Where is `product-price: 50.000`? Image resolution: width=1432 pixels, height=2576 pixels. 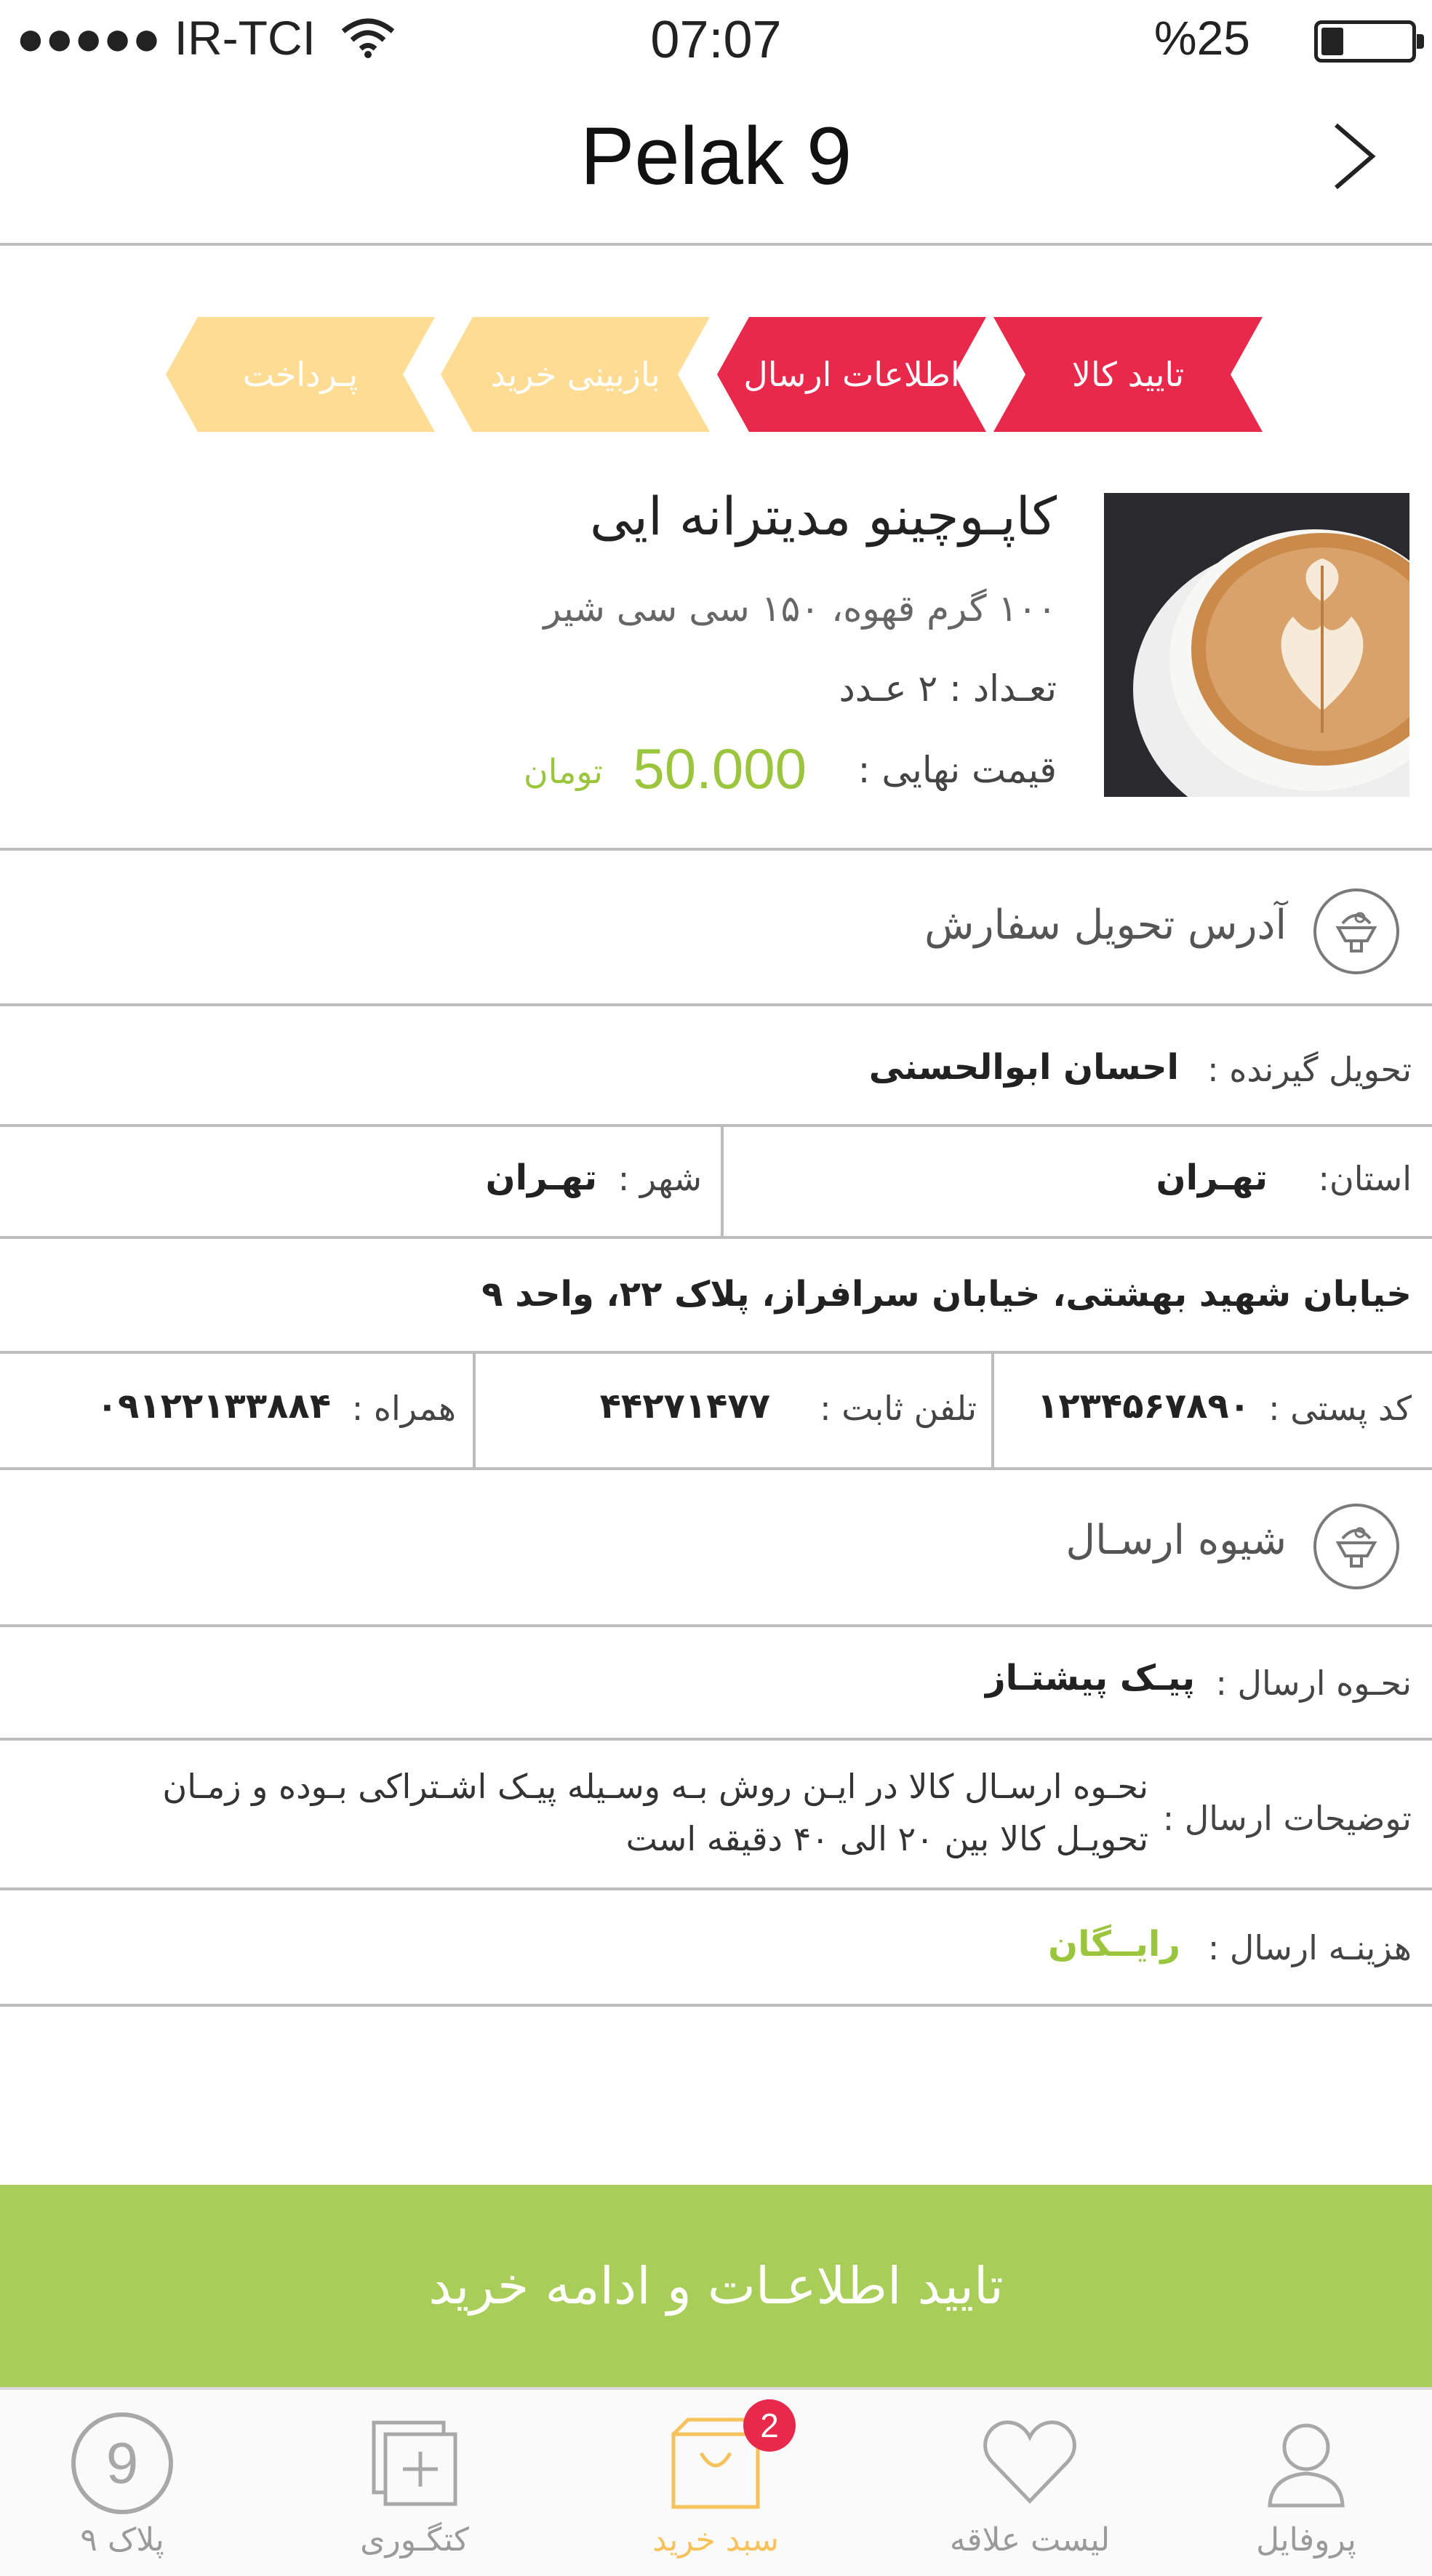
product-price: 50.000 is located at coordinates (720, 769).